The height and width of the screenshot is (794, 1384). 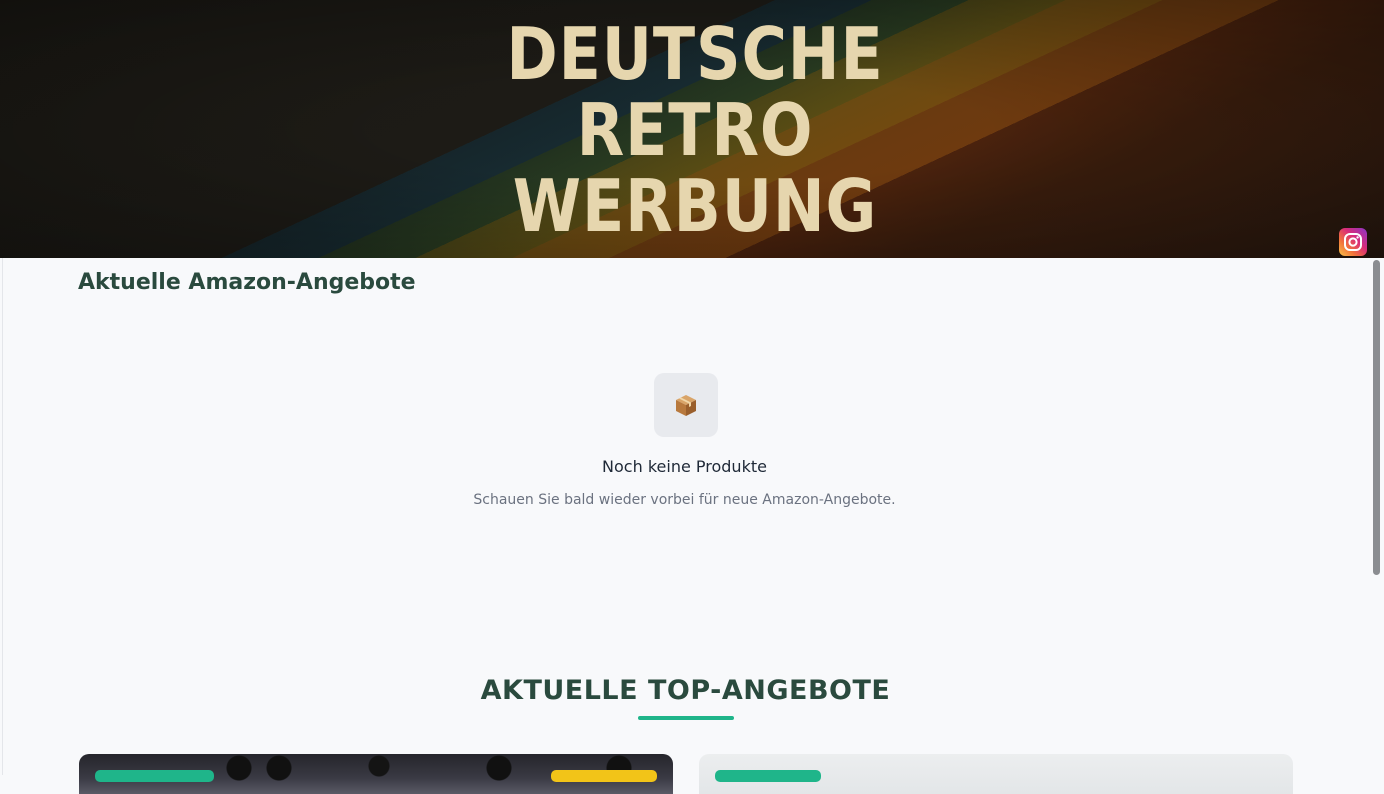 What do you see at coordinates (695, 54) in the screenshot?
I see `banner-title-line: DEUTSCHE` at bounding box center [695, 54].